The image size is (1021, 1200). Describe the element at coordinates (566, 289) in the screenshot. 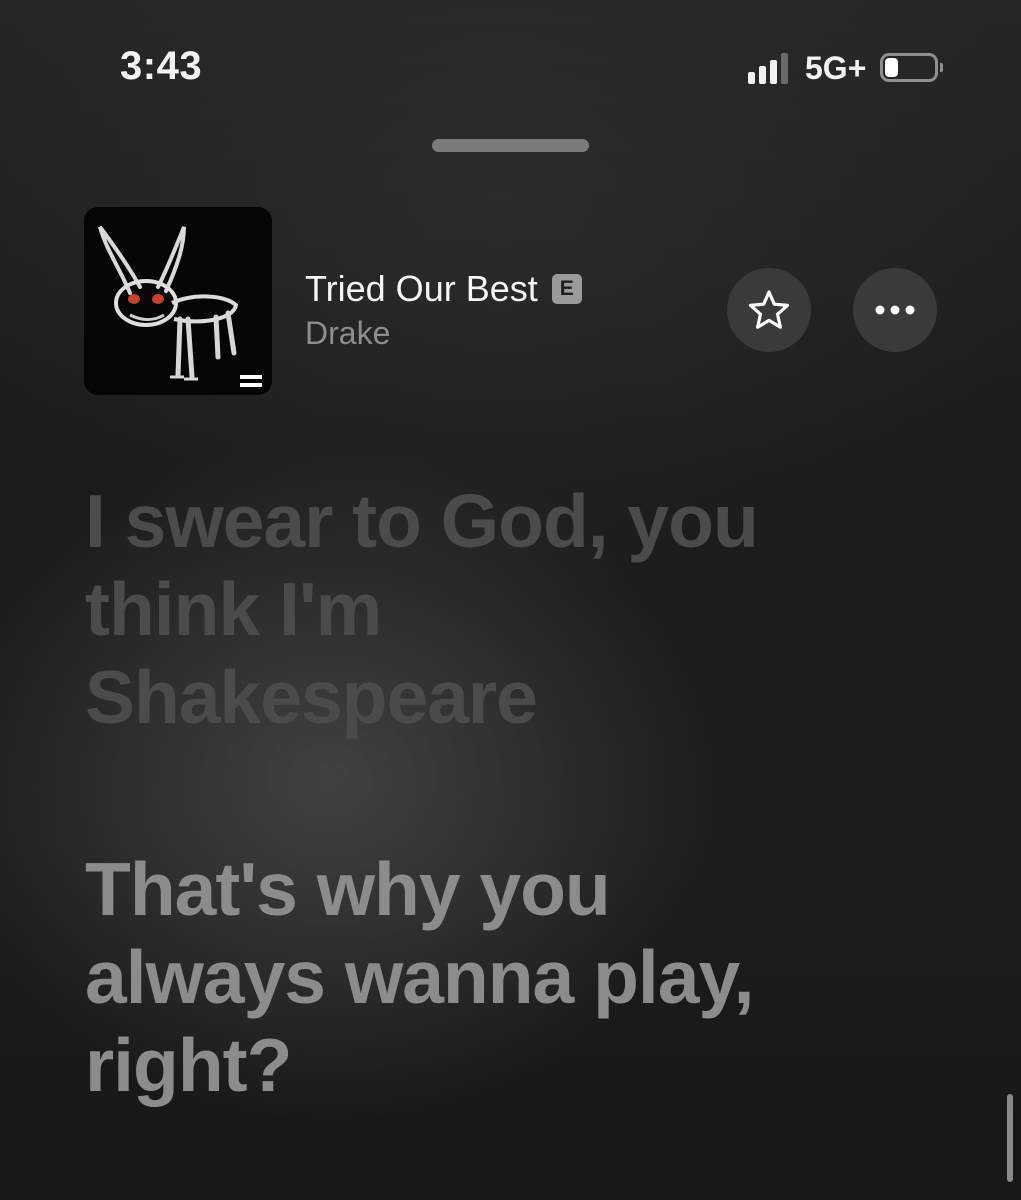

I see `explicit-badge: E` at that location.